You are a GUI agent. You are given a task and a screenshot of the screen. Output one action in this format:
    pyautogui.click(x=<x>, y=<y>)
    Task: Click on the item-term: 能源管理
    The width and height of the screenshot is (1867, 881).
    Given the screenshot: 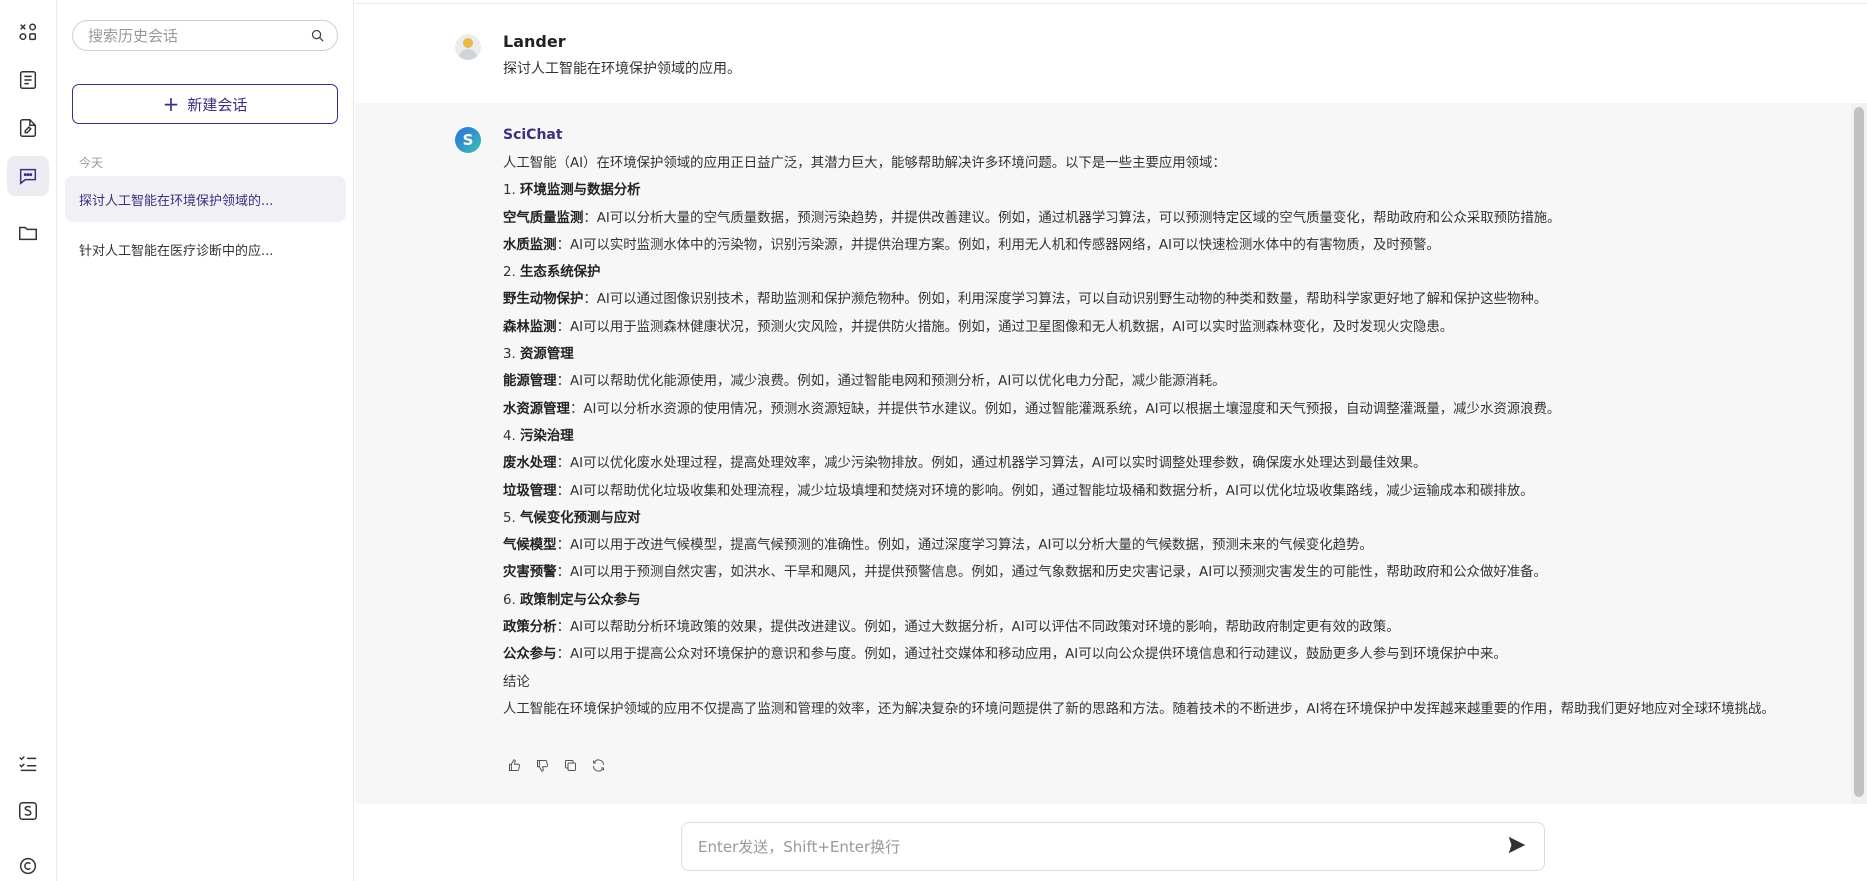 What is the action you would take?
    pyautogui.click(x=530, y=382)
    